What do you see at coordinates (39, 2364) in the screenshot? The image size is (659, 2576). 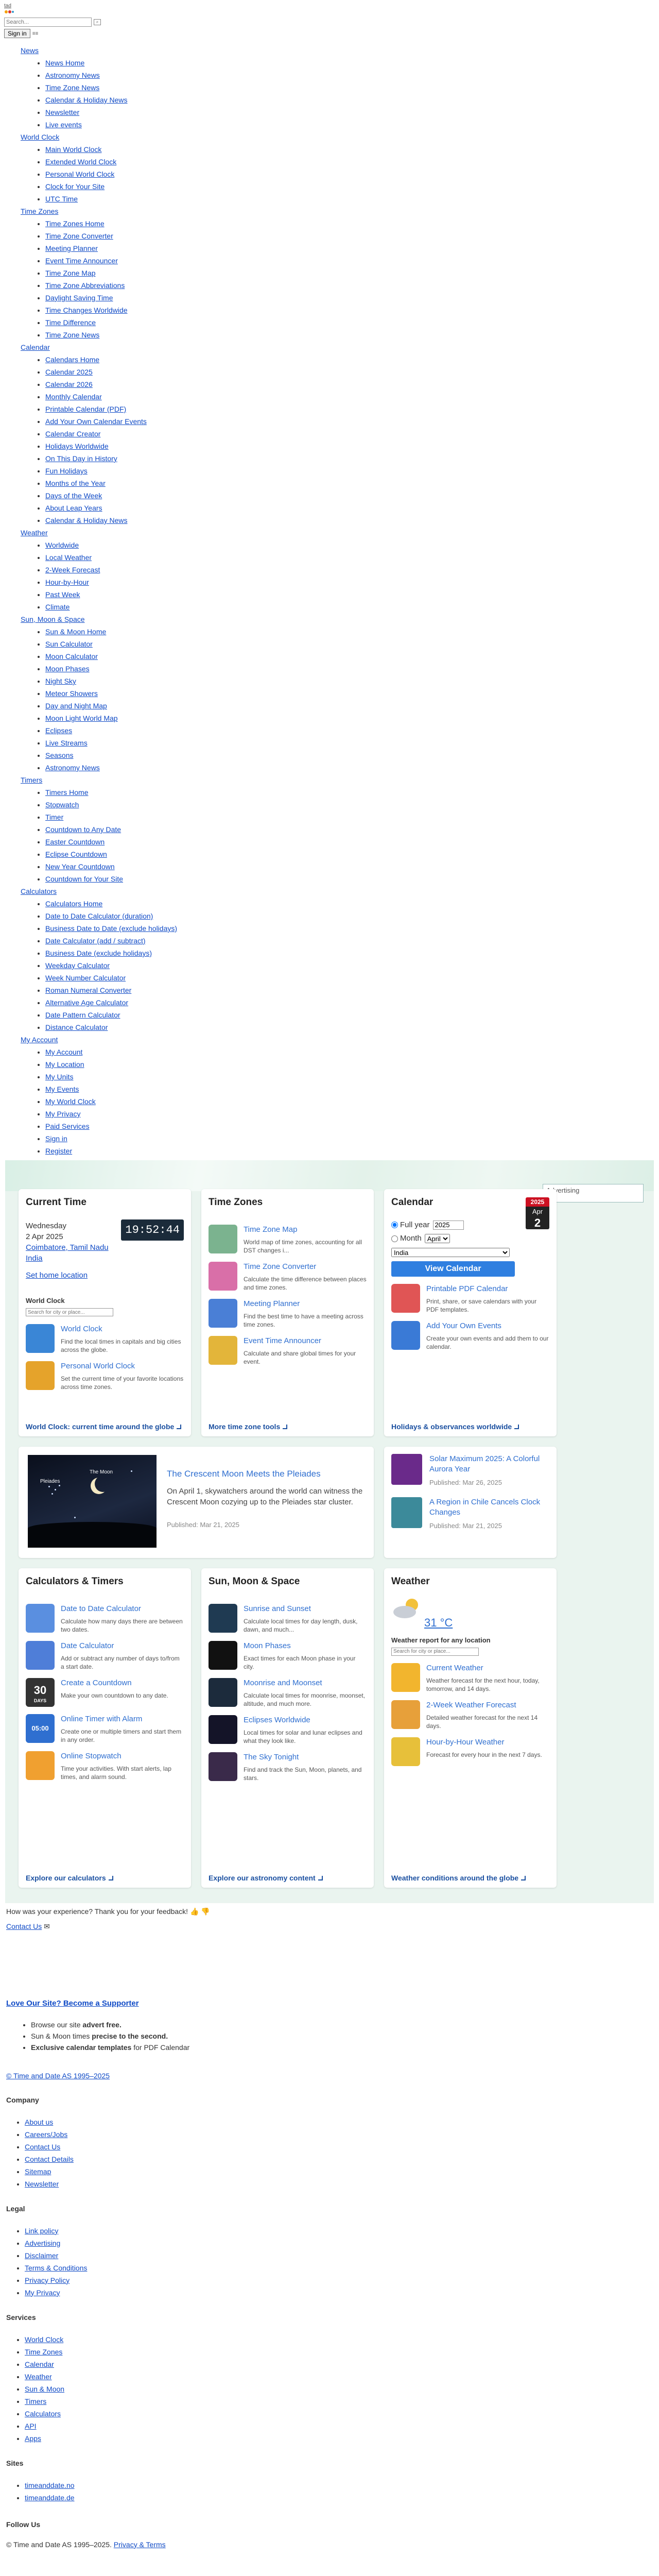 I see `footer-link-calendar: Calendar` at bounding box center [39, 2364].